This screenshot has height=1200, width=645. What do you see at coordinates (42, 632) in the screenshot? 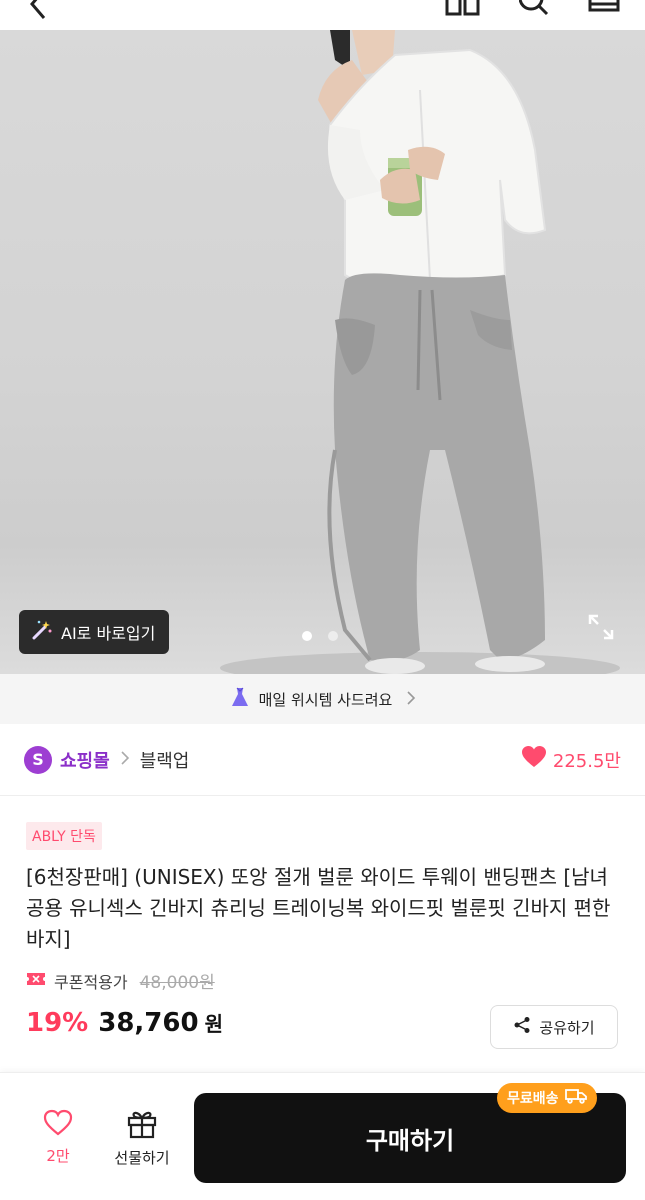
I see `magic-wand-icon` at bounding box center [42, 632].